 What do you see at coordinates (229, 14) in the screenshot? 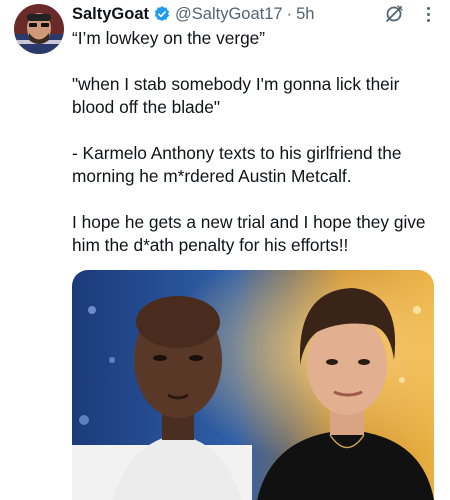
I see `author-handle: @SaltyGoat17` at bounding box center [229, 14].